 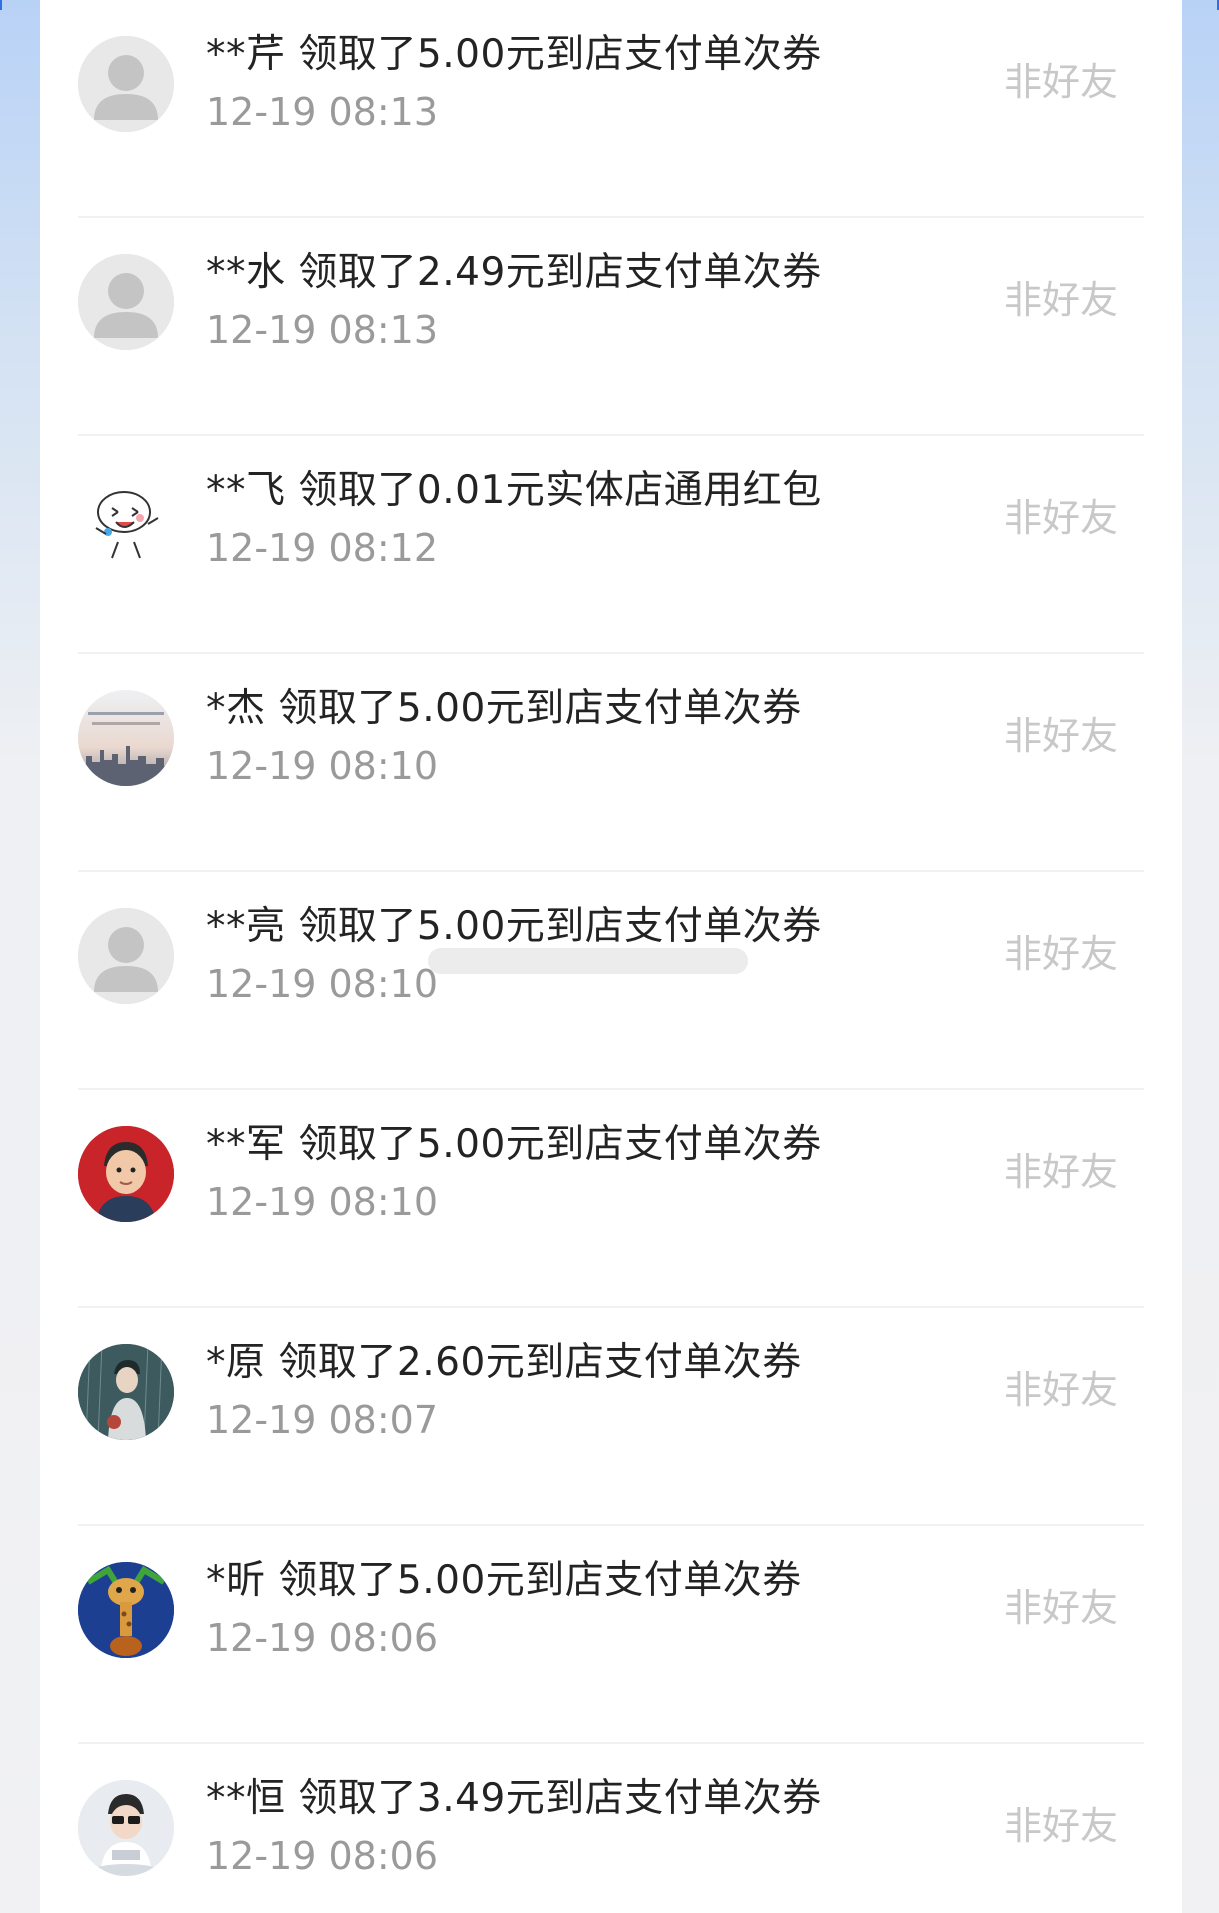 What do you see at coordinates (126, 1610) in the screenshot?
I see `giraffe-avatar` at bounding box center [126, 1610].